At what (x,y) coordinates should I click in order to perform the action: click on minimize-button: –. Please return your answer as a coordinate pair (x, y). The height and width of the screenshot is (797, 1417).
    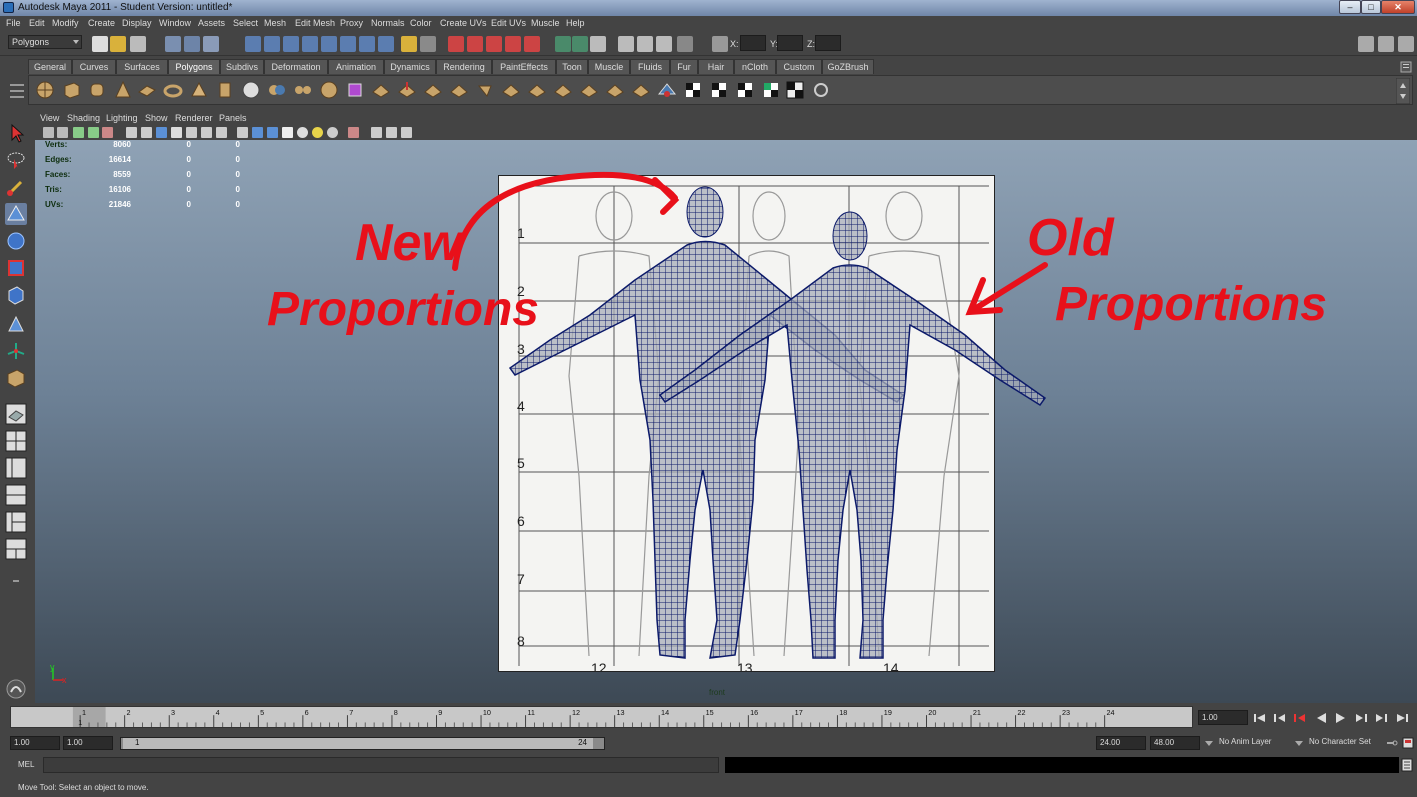
    Looking at the image, I should click on (1350, 7).